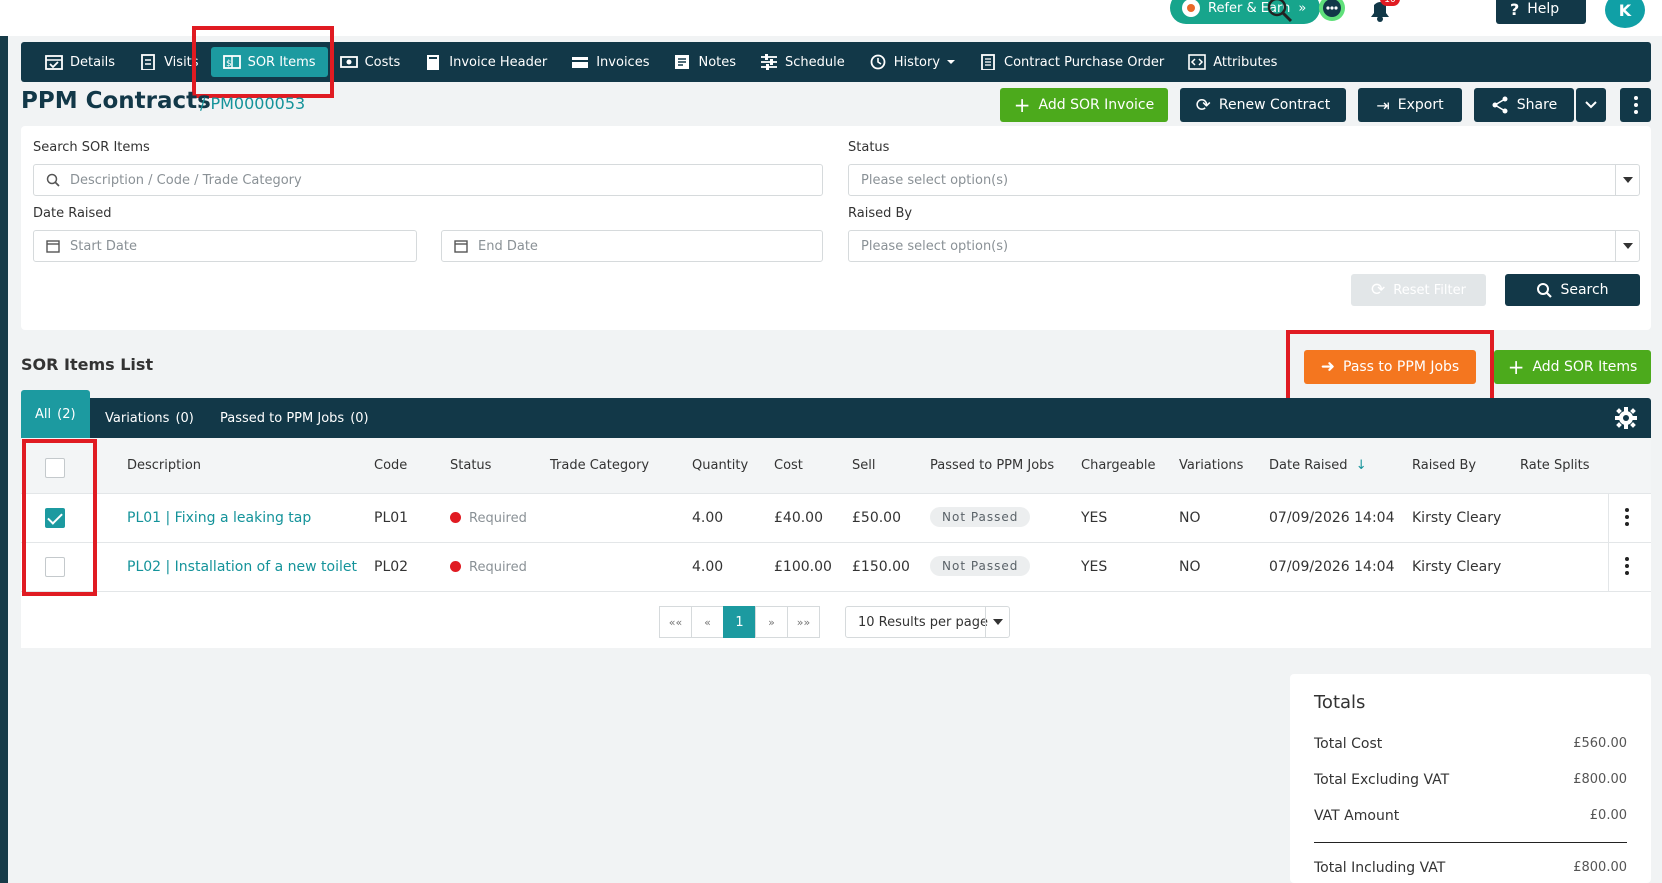 This screenshot has width=1662, height=883. What do you see at coordinates (912, 62) in the screenshot?
I see `tab-history: History` at bounding box center [912, 62].